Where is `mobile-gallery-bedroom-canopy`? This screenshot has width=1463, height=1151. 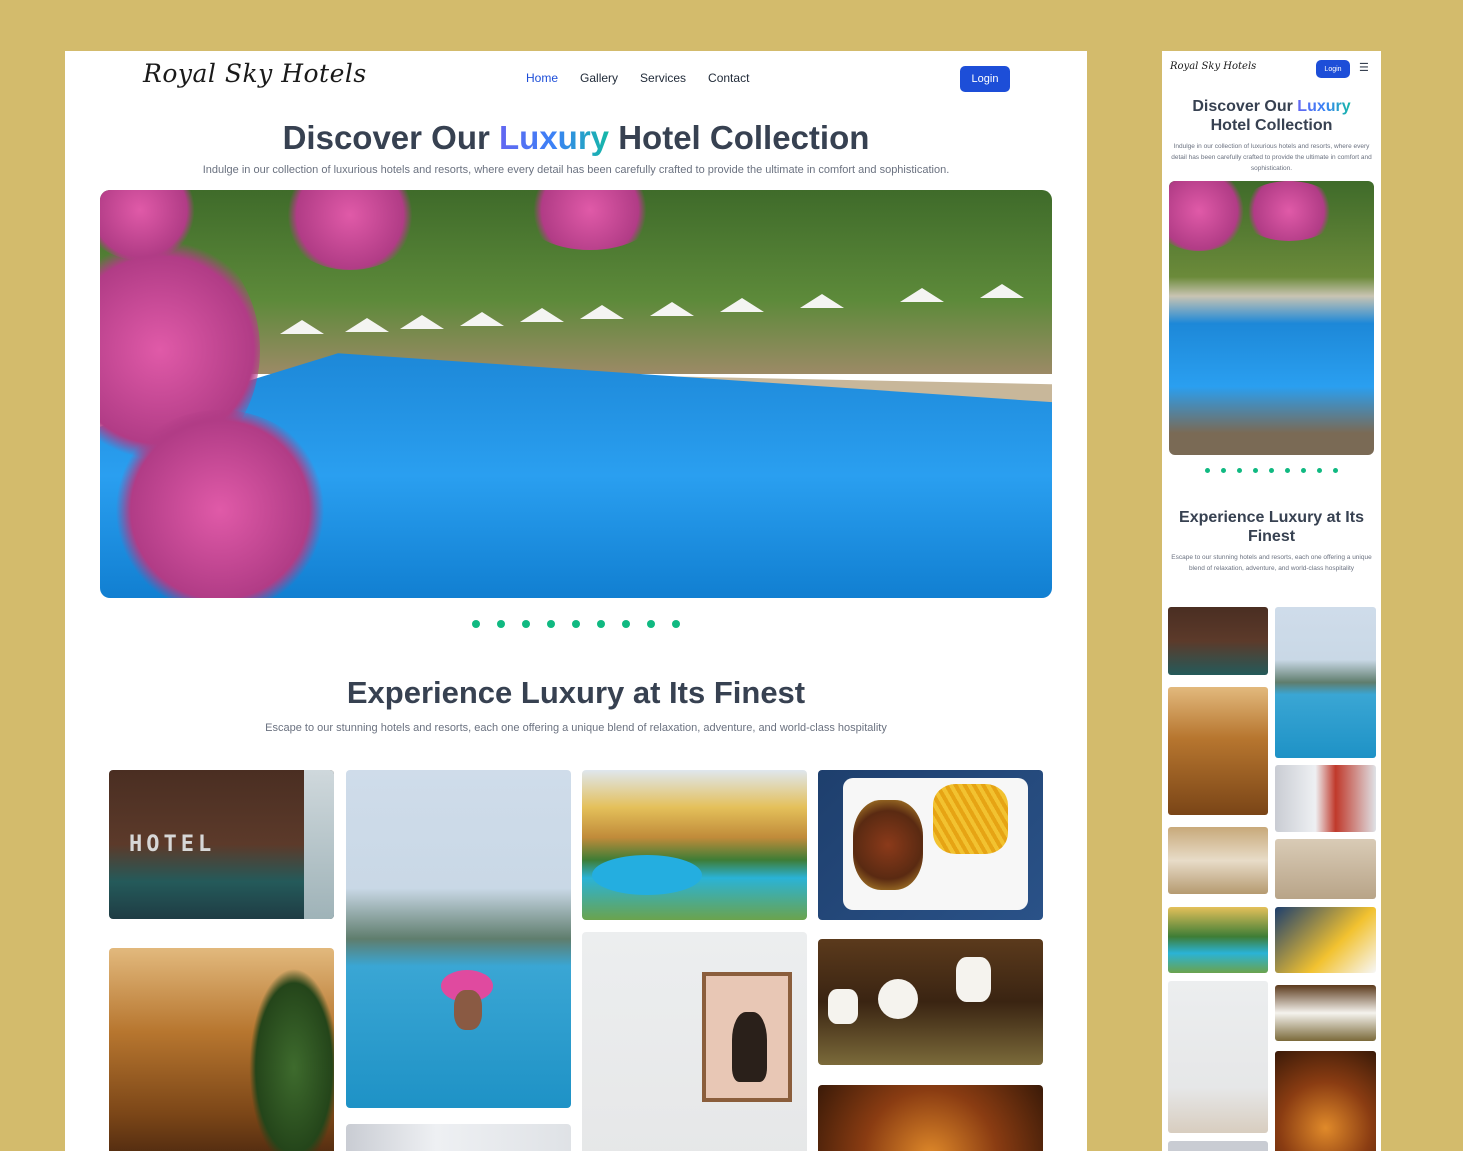 mobile-gallery-bedroom-canopy is located at coordinates (1325, 798).